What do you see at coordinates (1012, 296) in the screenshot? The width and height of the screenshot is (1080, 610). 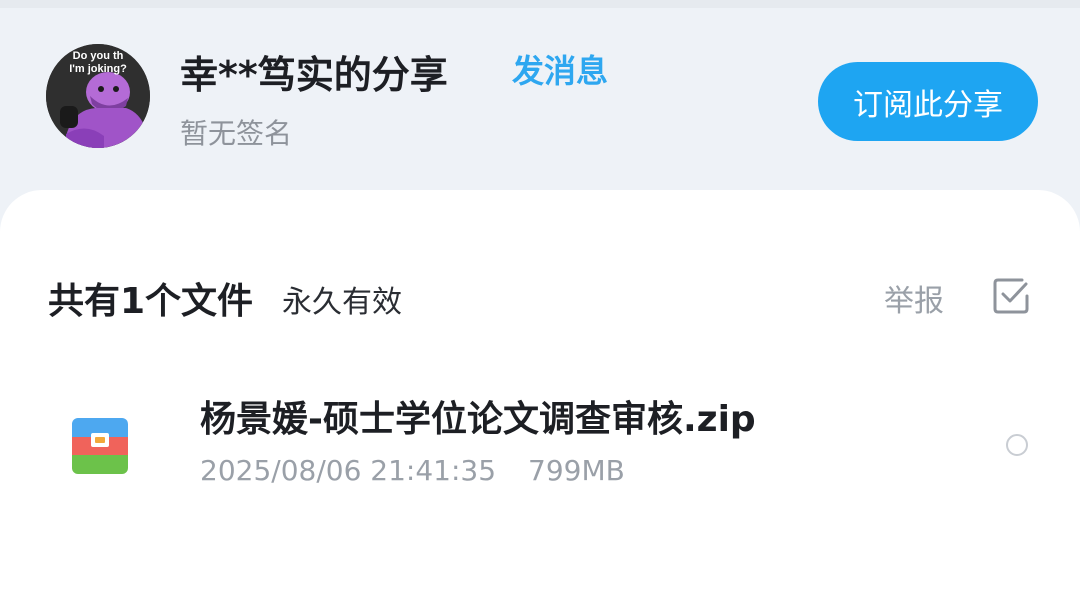 I see `select-all-checkbox-icon` at bounding box center [1012, 296].